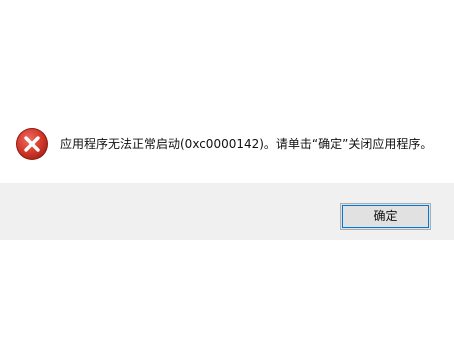  Describe the element at coordinates (32, 144) in the screenshot. I see `error-icon` at that location.